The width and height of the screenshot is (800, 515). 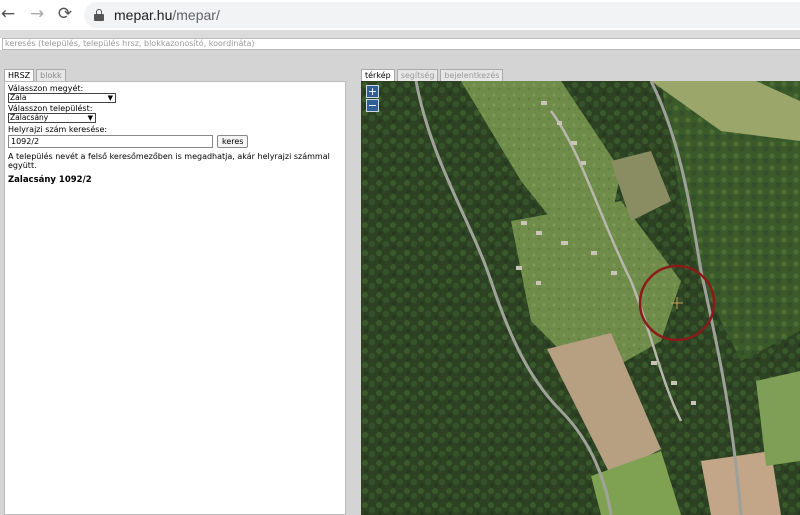 What do you see at coordinates (51, 75) in the screenshot?
I see `tab-blokk: blokk` at bounding box center [51, 75].